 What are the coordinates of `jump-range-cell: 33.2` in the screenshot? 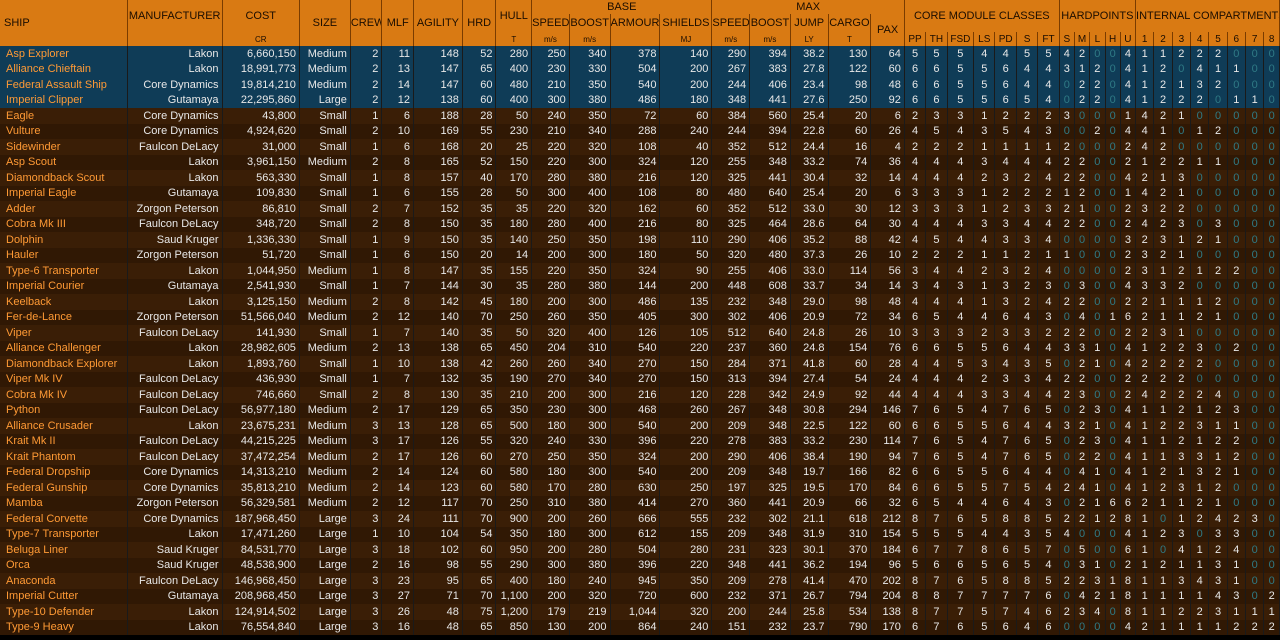 It's located at (809, 162).